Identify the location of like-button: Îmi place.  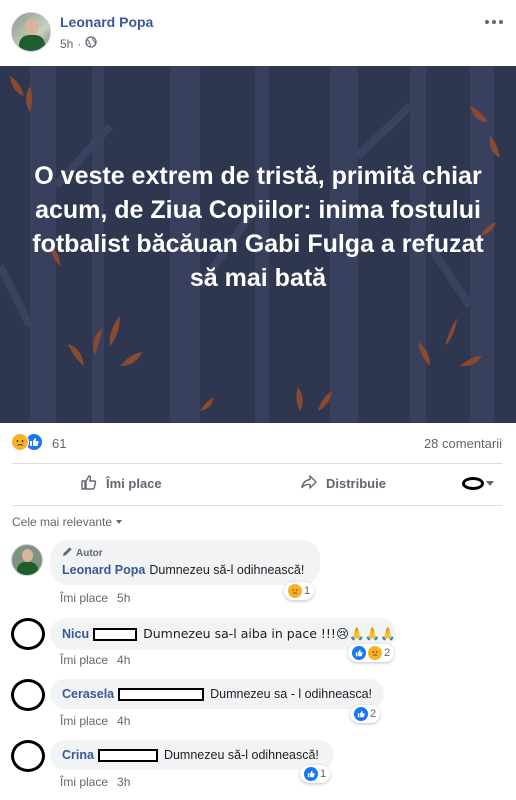
(121, 483).